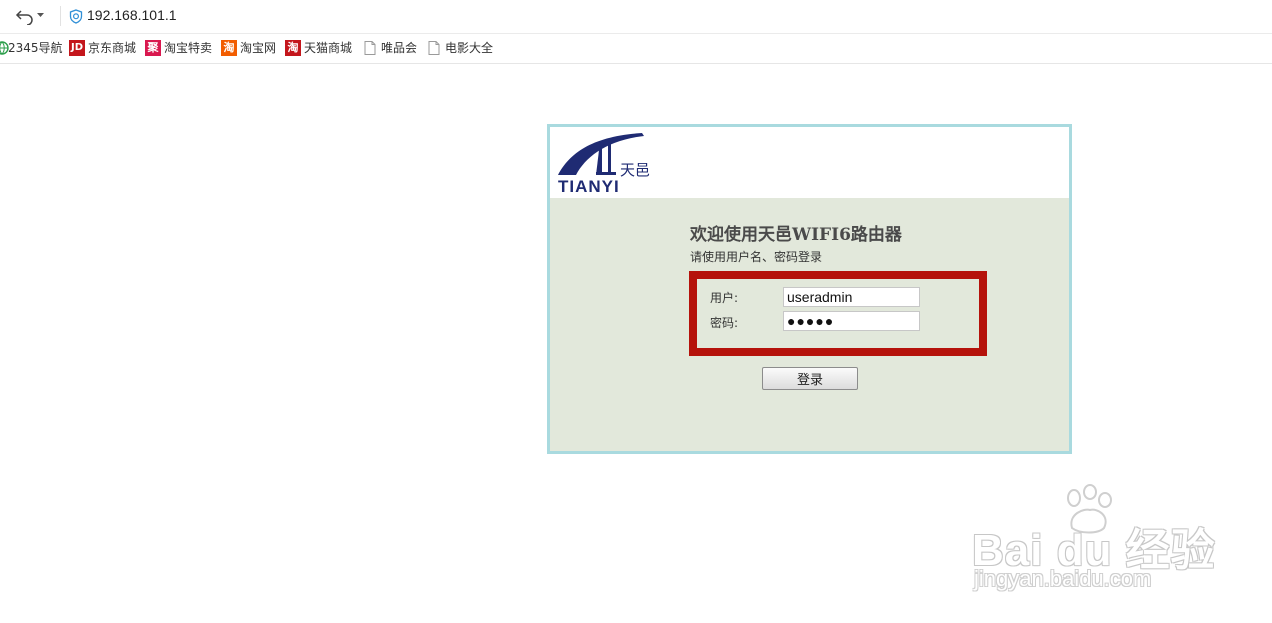  What do you see at coordinates (810, 378) in the screenshot?
I see `login-button: 登录` at bounding box center [810, 378].